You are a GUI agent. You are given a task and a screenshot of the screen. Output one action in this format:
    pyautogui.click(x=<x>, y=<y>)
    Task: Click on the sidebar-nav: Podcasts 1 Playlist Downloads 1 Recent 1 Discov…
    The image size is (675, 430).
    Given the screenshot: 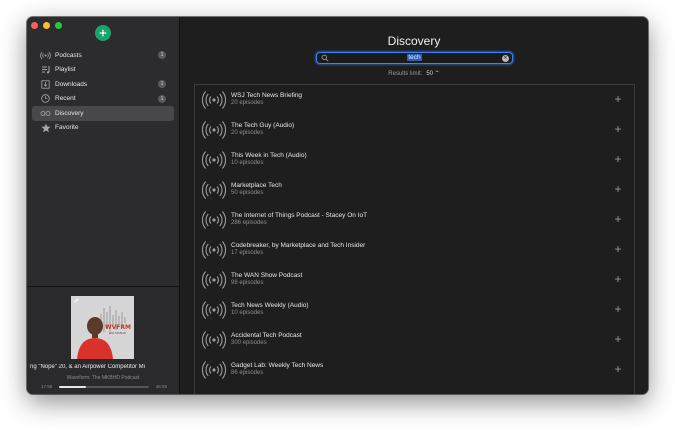 What is the action you would take?
    pyautogui.click(x=103, y=91)
    